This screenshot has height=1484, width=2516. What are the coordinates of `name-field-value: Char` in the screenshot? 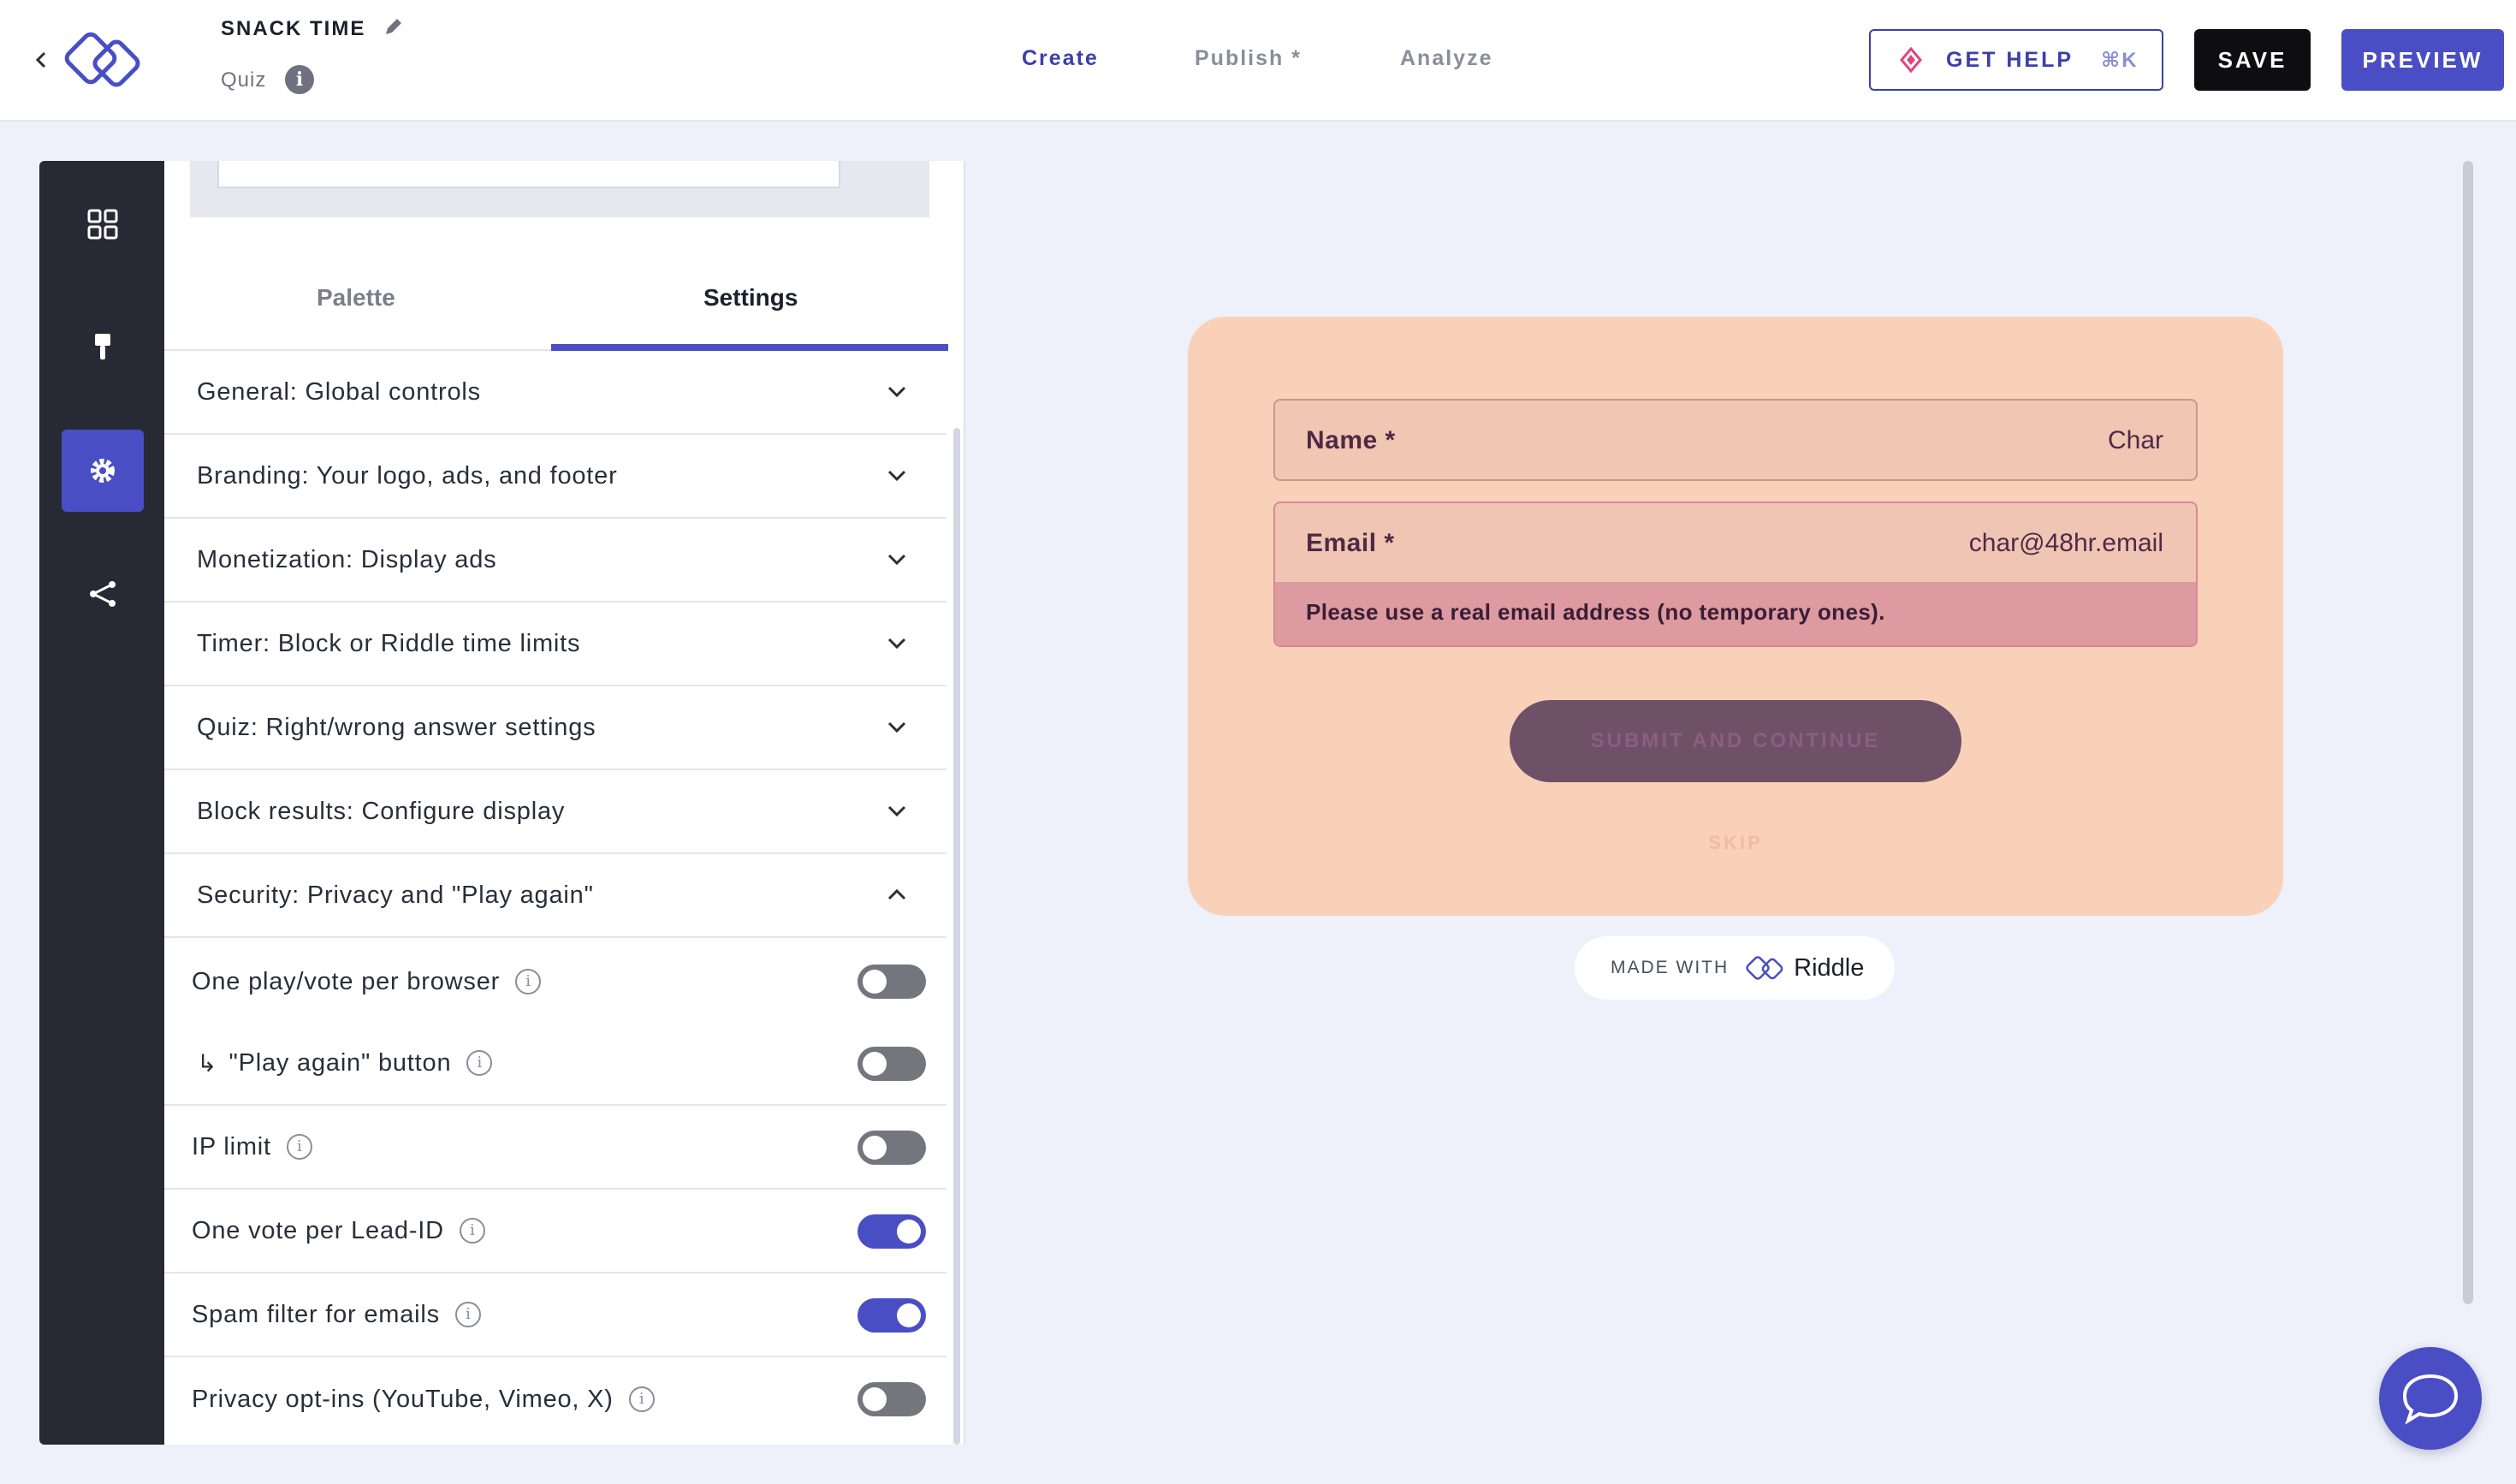 It's located at (2135, 440).